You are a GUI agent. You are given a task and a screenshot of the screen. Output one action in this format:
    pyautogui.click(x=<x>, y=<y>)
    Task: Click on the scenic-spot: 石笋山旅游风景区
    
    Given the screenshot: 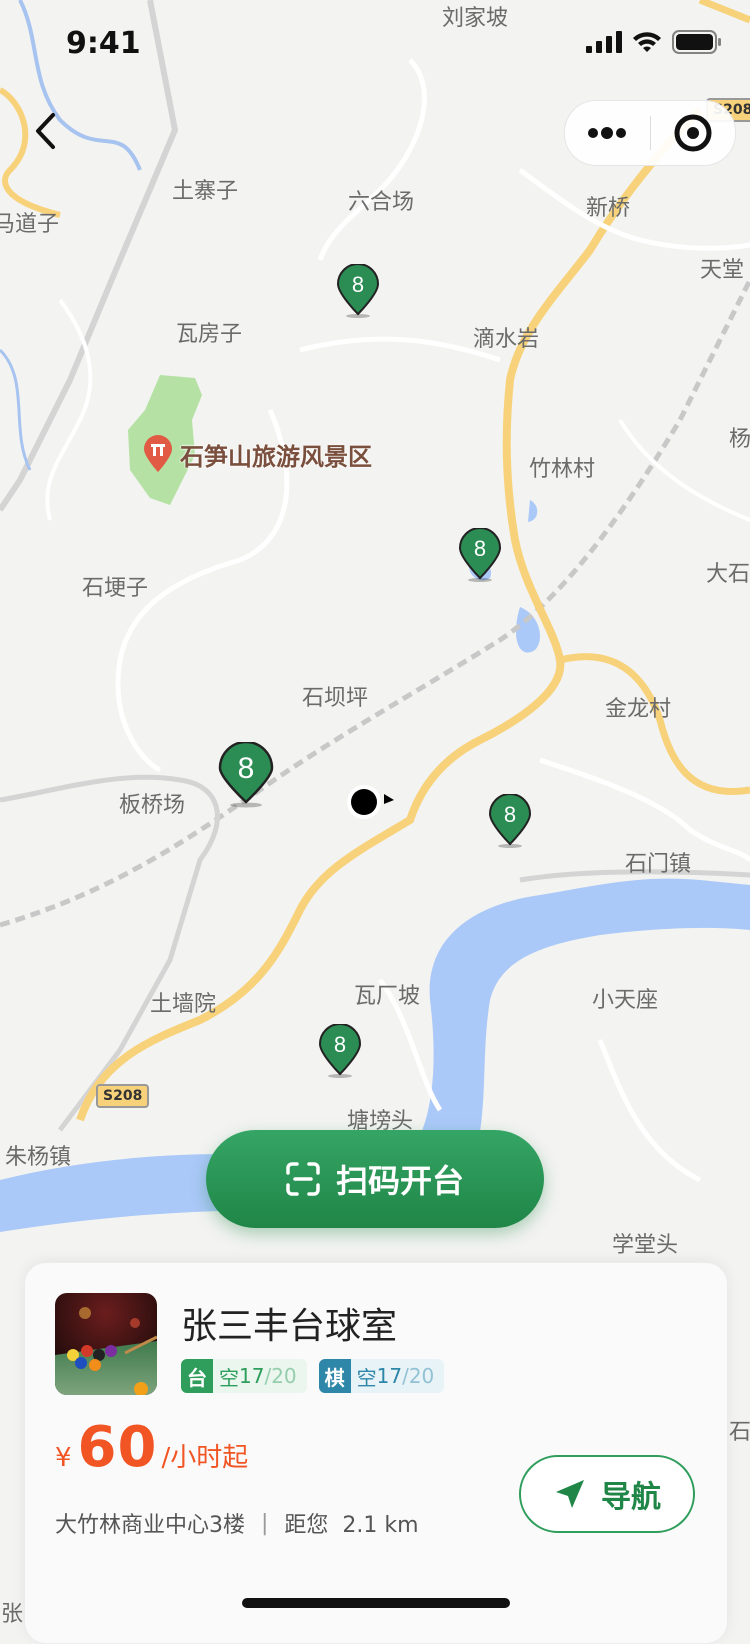 What is the action you would take?
    pyautogui.click(x=257, y=454)
    